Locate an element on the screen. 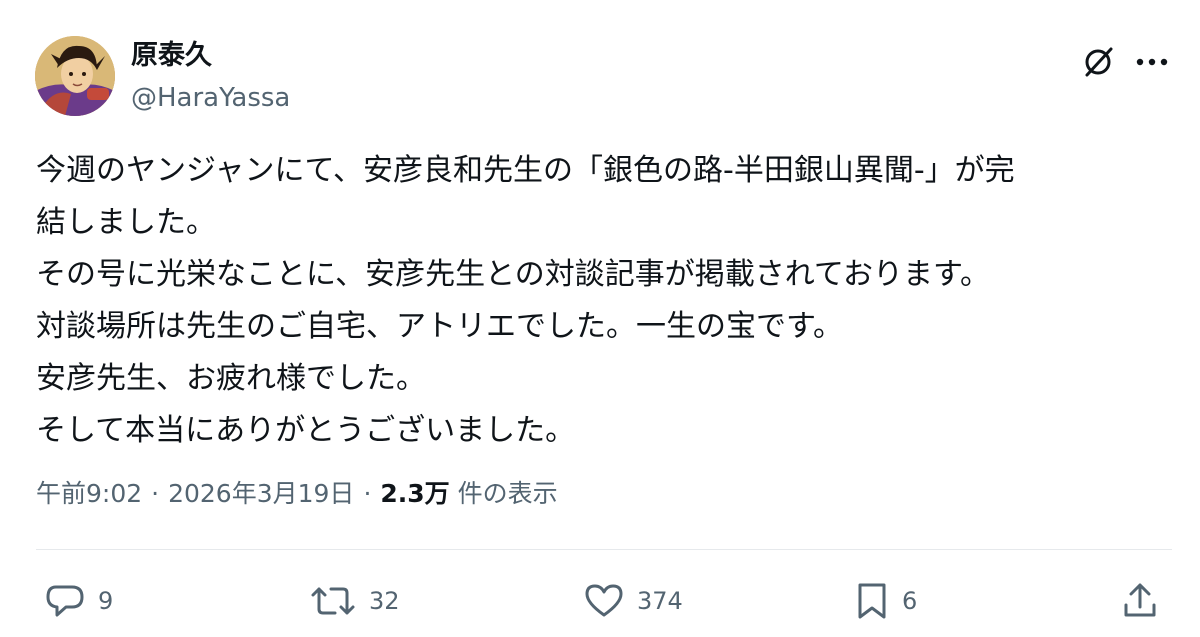  avatar is located at coordinates (75, 76).